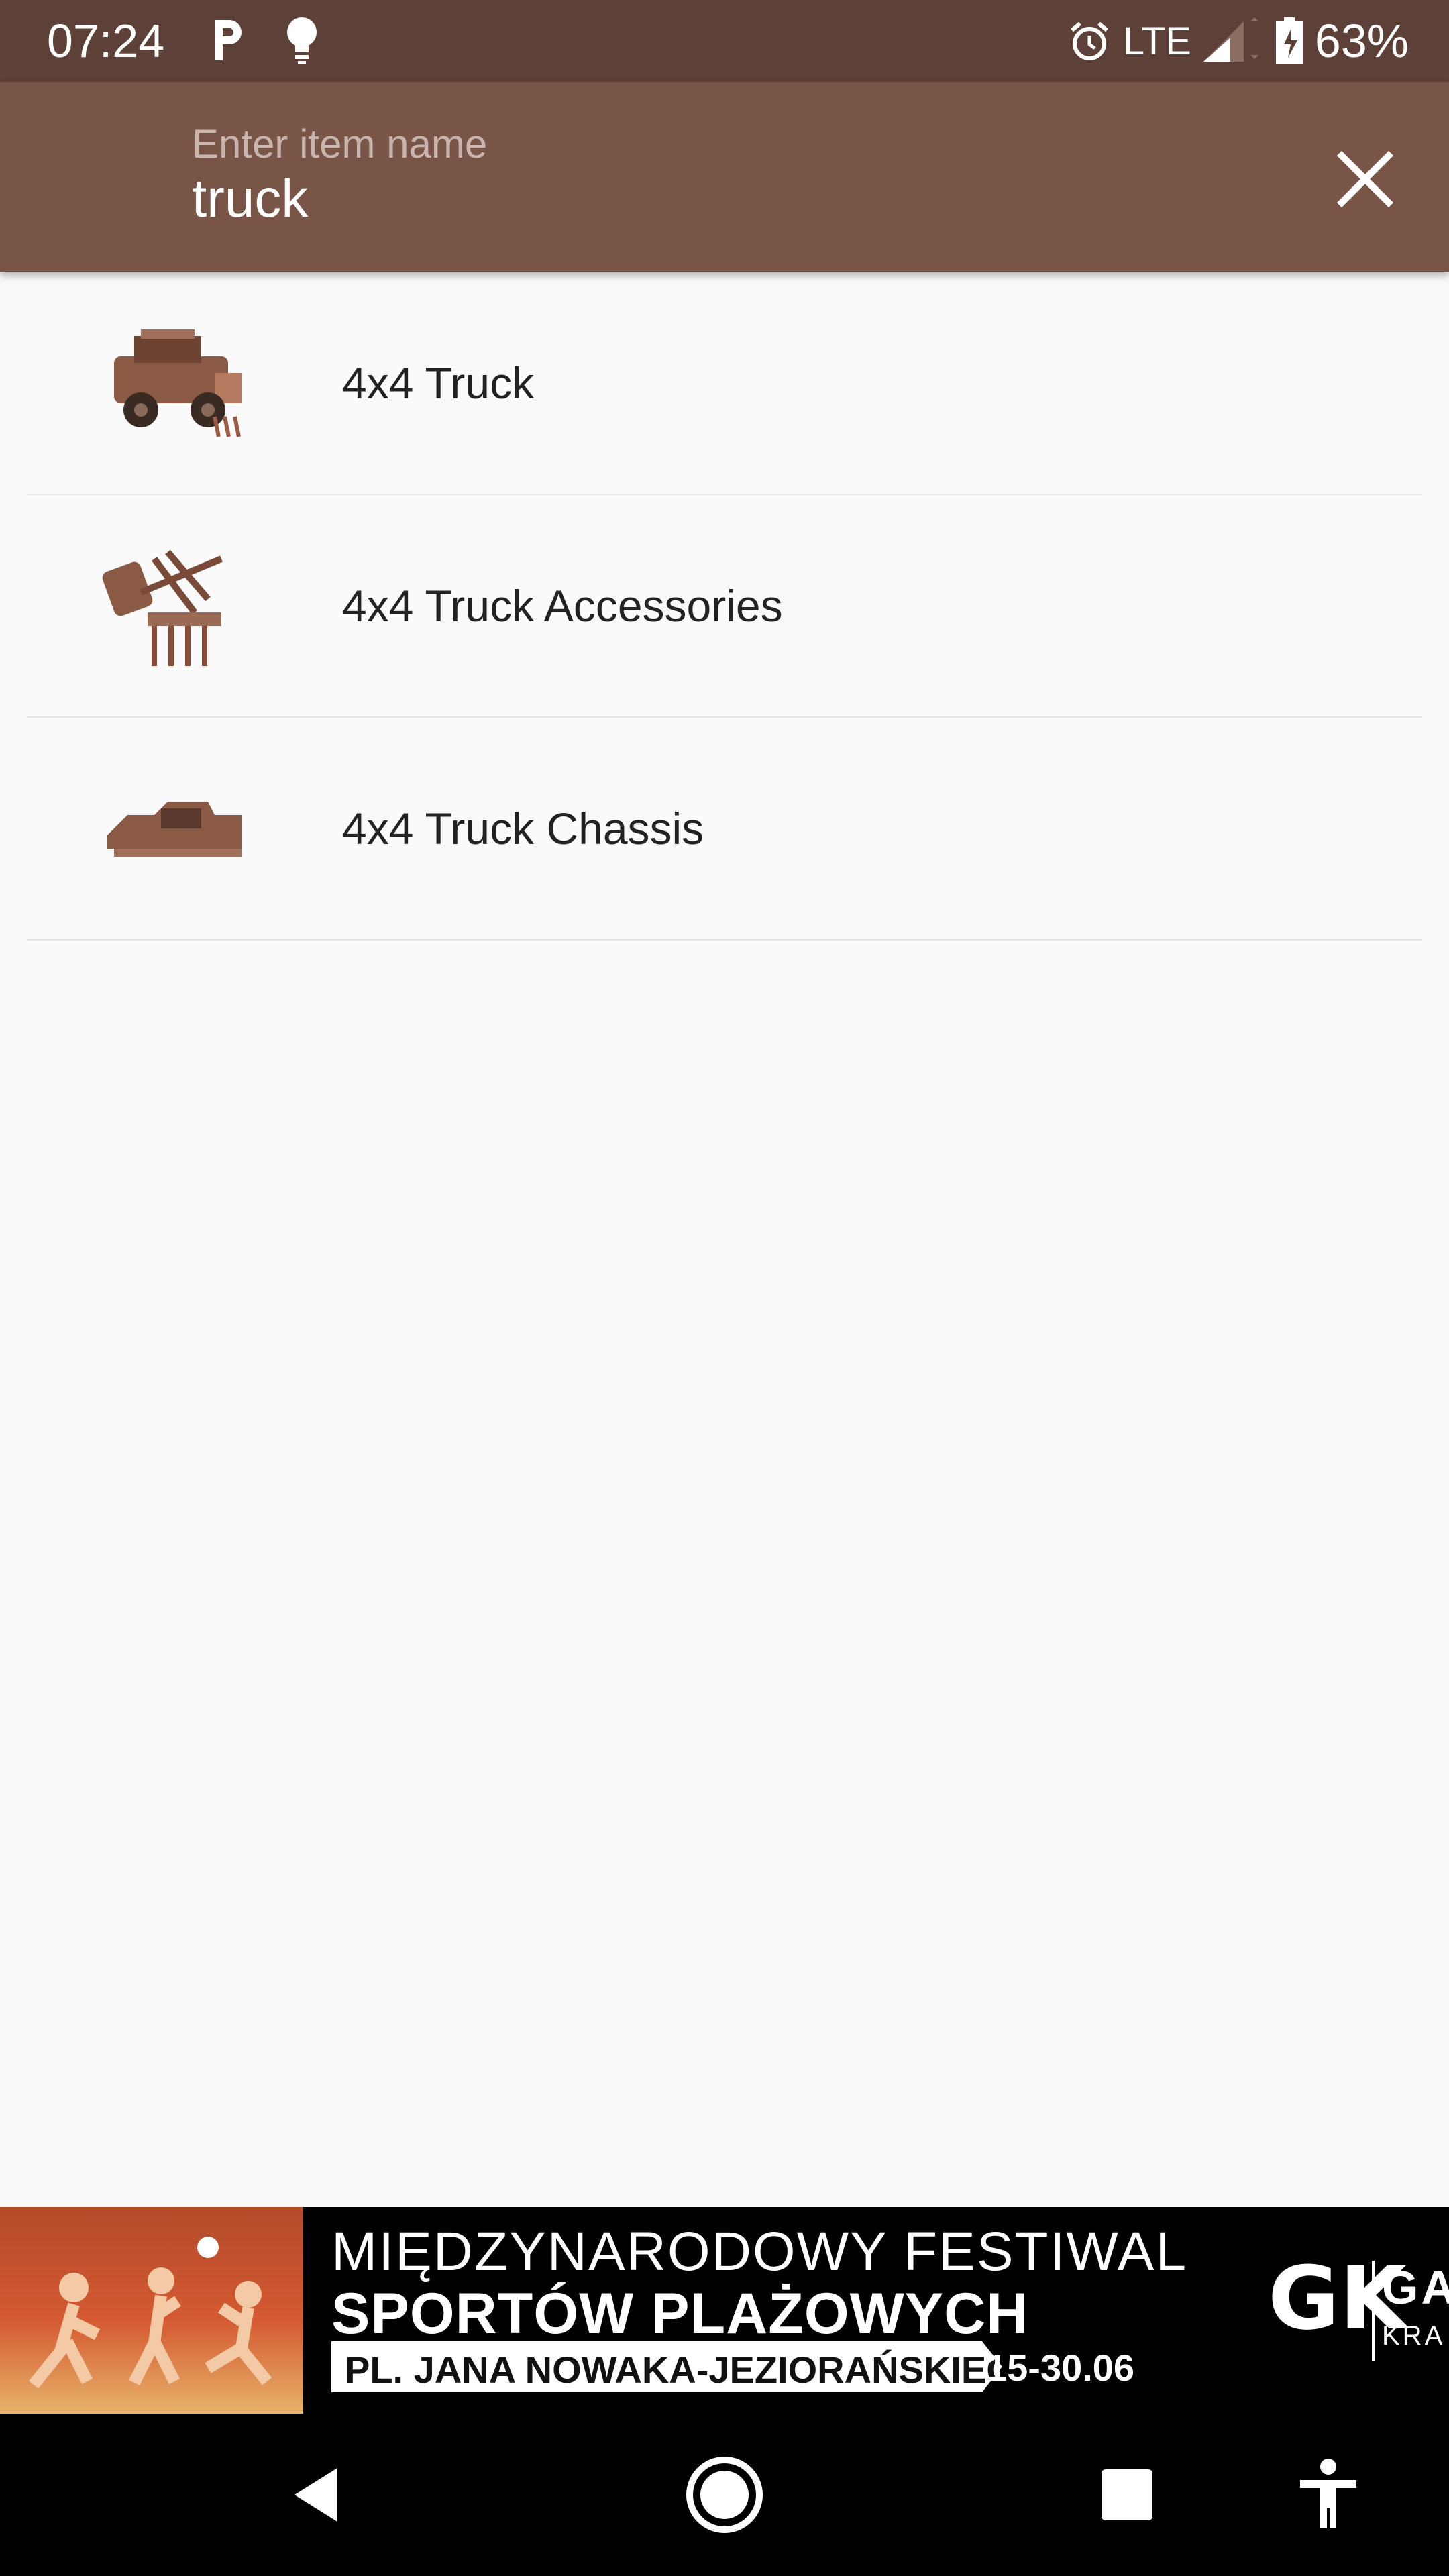  What do you see at coordinates (562, 606) in the screenshot?
I see `item-name: 4x4 Truck Accessories` at bounding box center [562, 606].